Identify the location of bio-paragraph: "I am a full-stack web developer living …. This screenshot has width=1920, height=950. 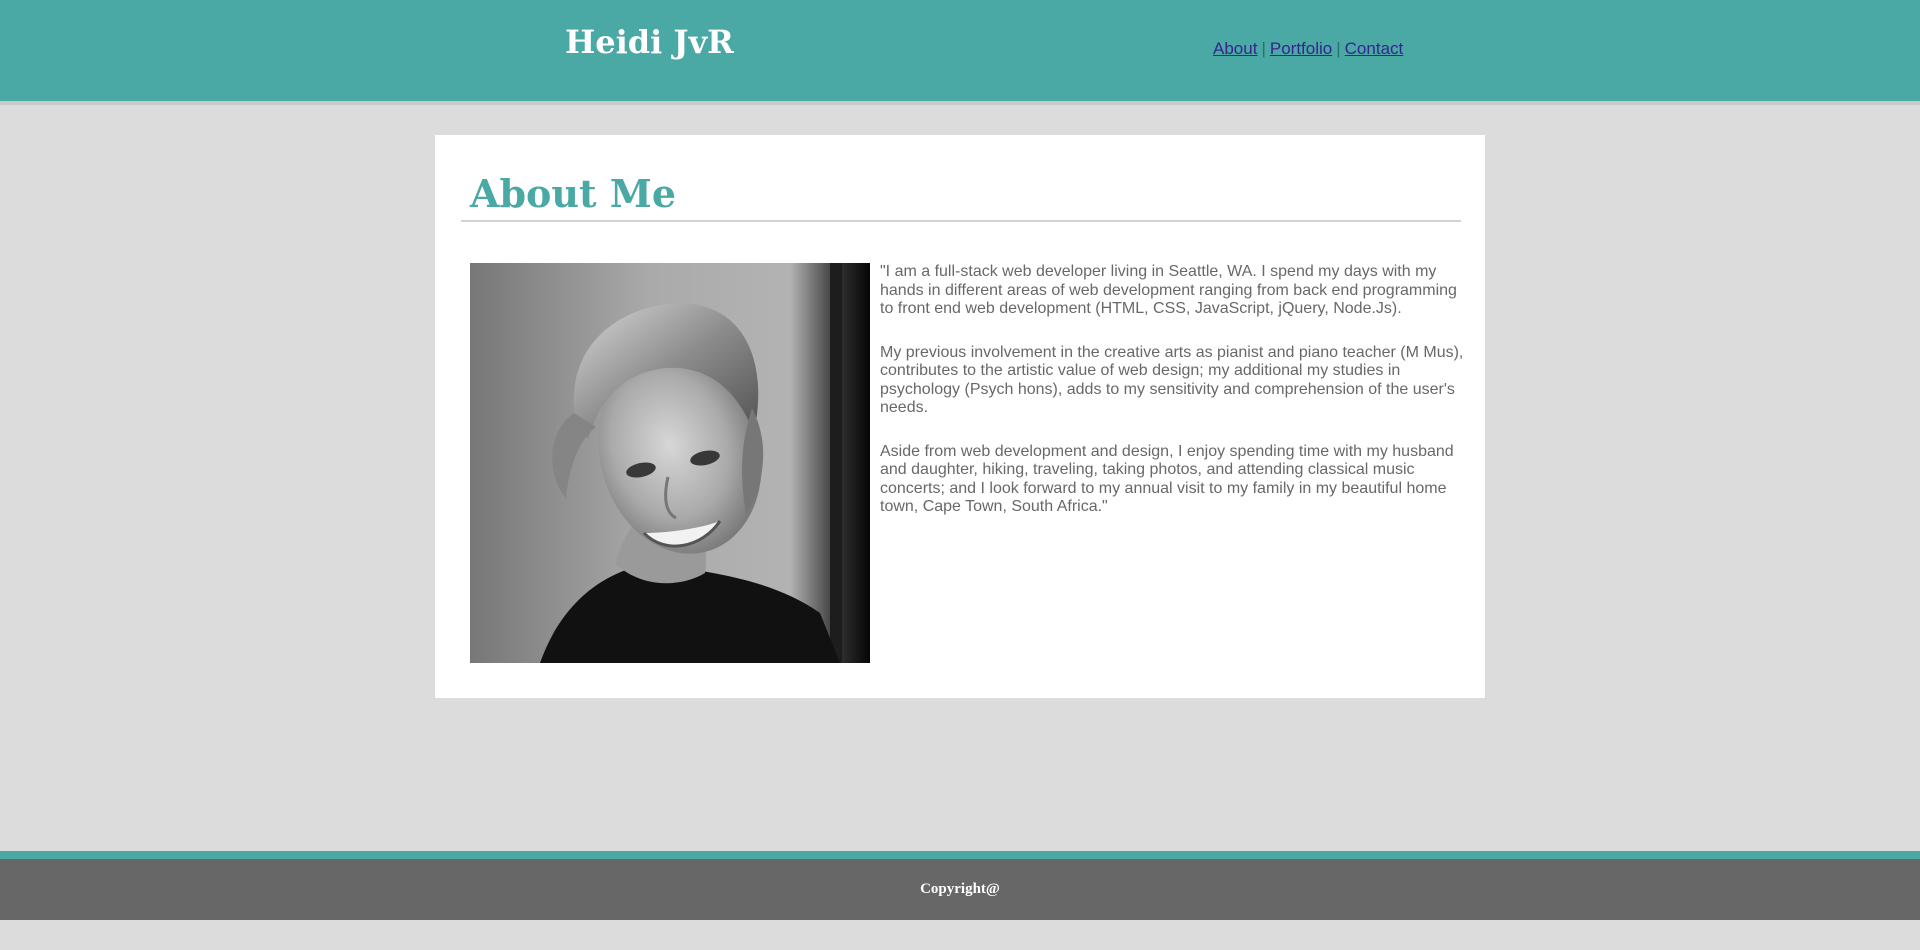
(1168, 290).